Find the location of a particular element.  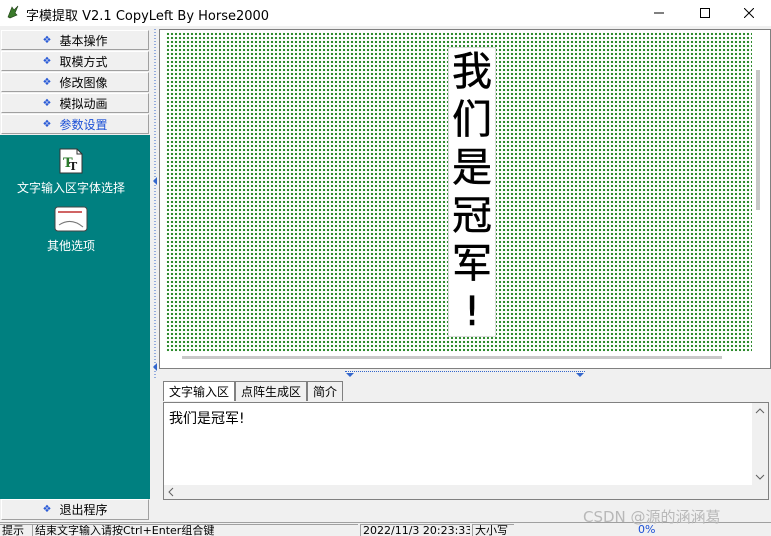

sidebar-item-label: 取模方式 is located at coordinates (83, 61).